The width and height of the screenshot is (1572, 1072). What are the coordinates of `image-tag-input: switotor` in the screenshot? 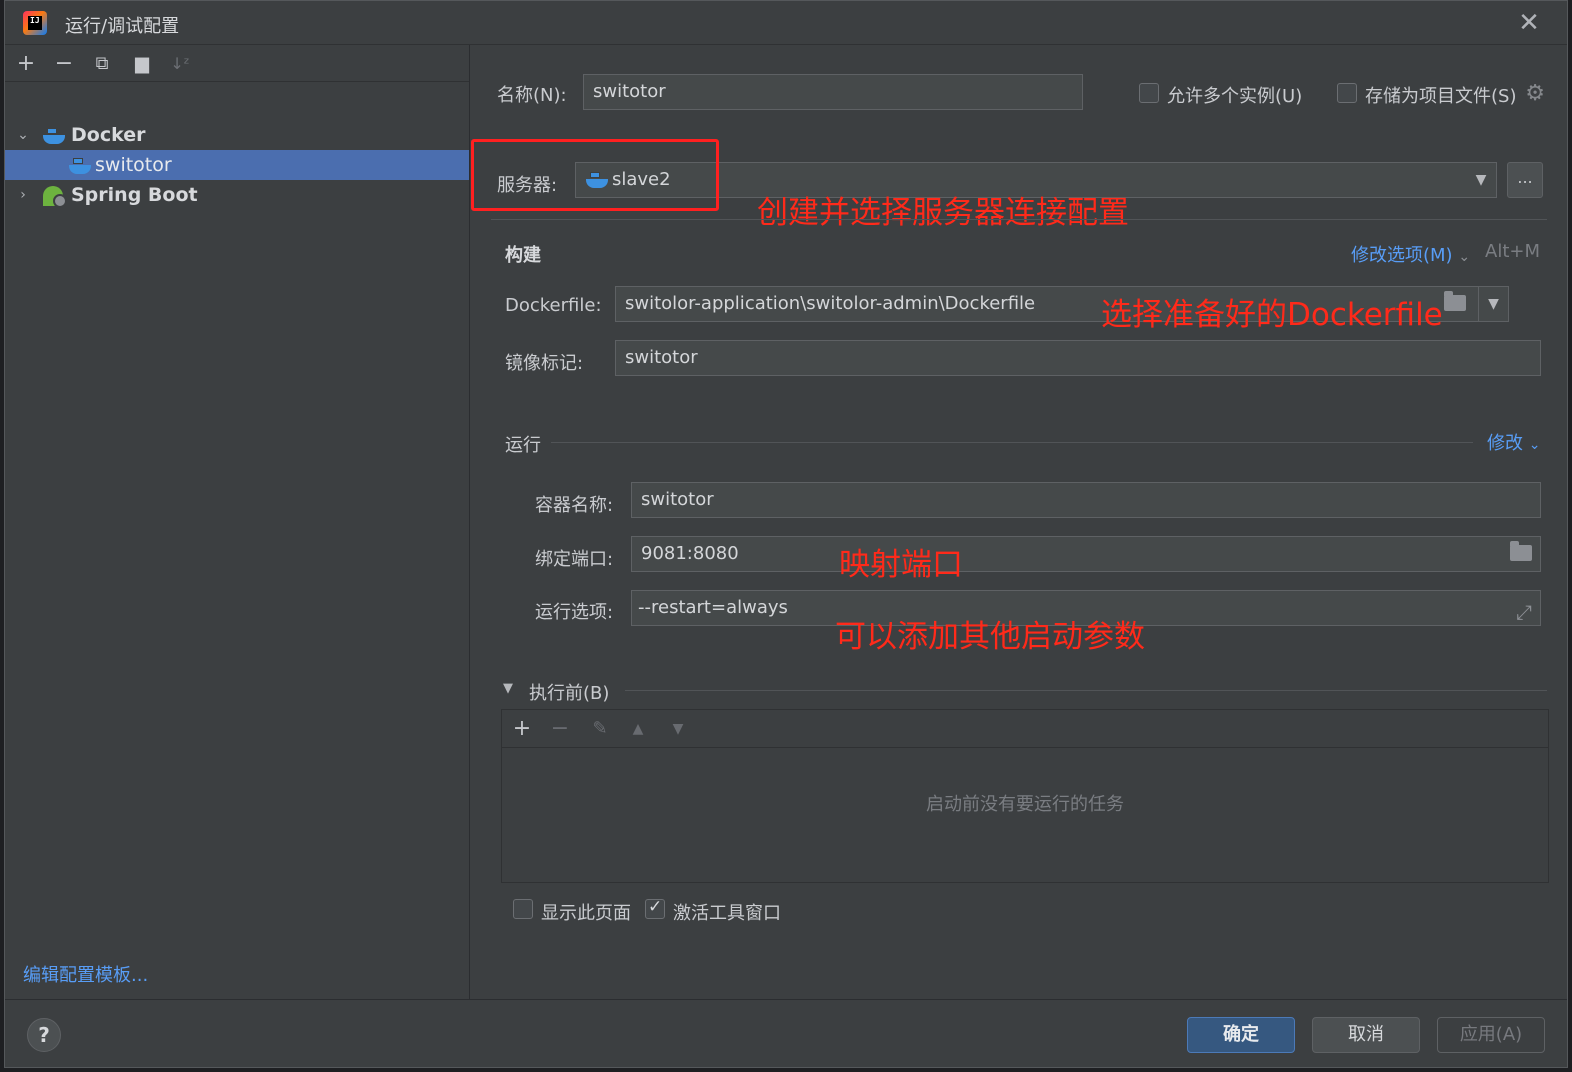 It's located at (1078, 358).